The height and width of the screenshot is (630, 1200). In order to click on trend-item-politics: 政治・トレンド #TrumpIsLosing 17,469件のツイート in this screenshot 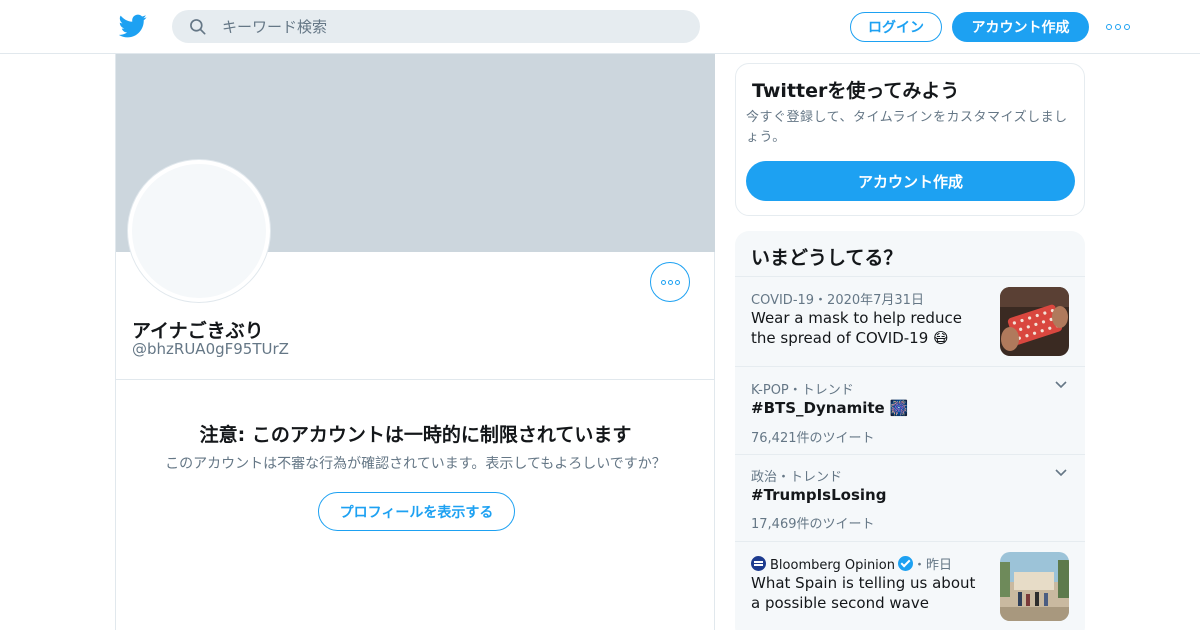, I will do `click(910, 497)`.